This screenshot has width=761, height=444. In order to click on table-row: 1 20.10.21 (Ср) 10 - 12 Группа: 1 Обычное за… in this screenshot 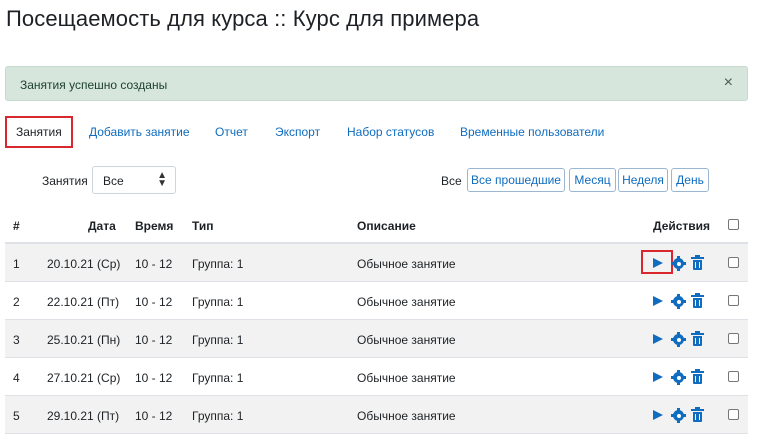, I will do `click(376, 263)`.